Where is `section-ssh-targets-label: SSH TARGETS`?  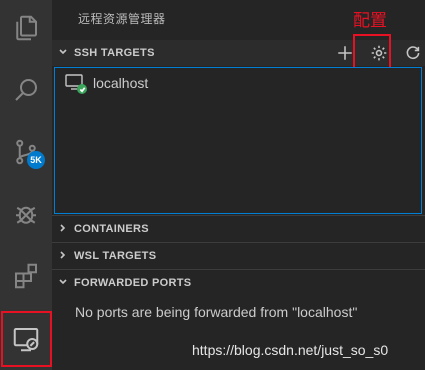
section-ssh-targets-label: SSH TARGETS is located at coordinates (114, 53).